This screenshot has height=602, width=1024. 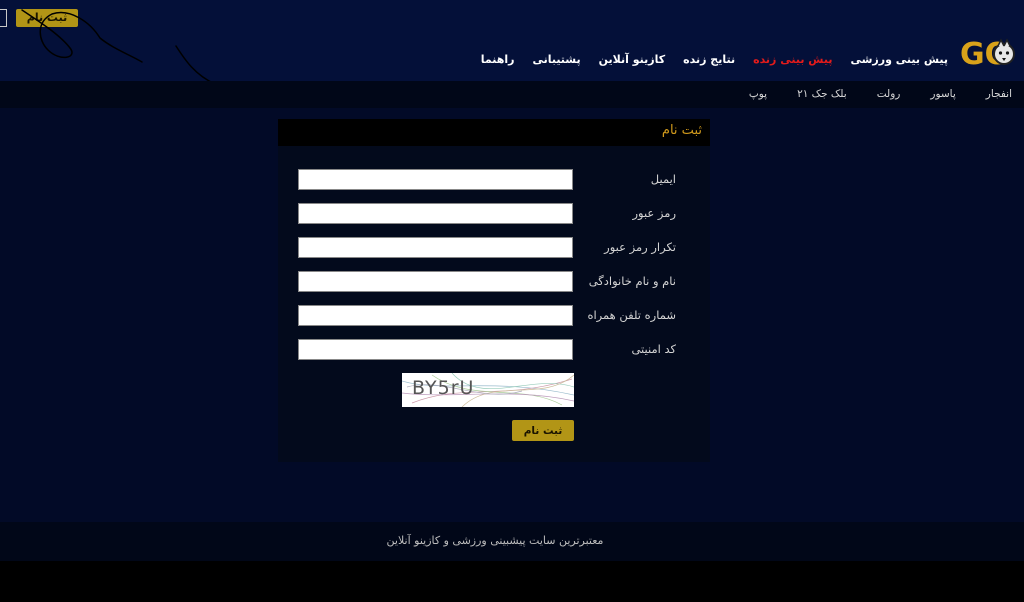 I want to click on nav-online-casino: کازینو آنلاین, so click(x=632, y=59).